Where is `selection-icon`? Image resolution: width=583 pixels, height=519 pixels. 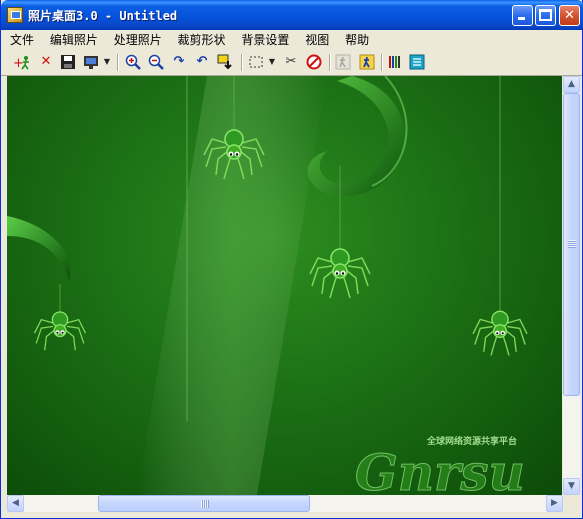
selection-icon is located at coordinates (256, 62).